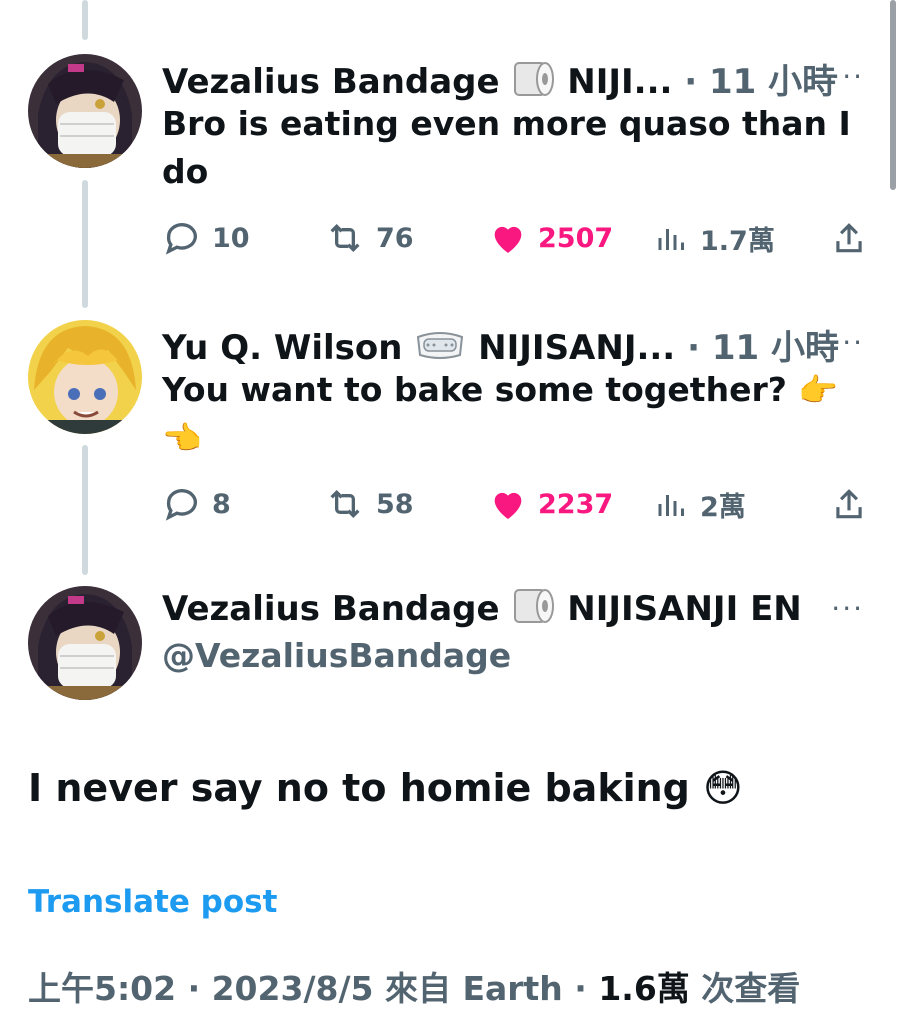 The width and height of the screenshot is (900, 1024). I want to click on reply-button: 8, so click(196, 504).